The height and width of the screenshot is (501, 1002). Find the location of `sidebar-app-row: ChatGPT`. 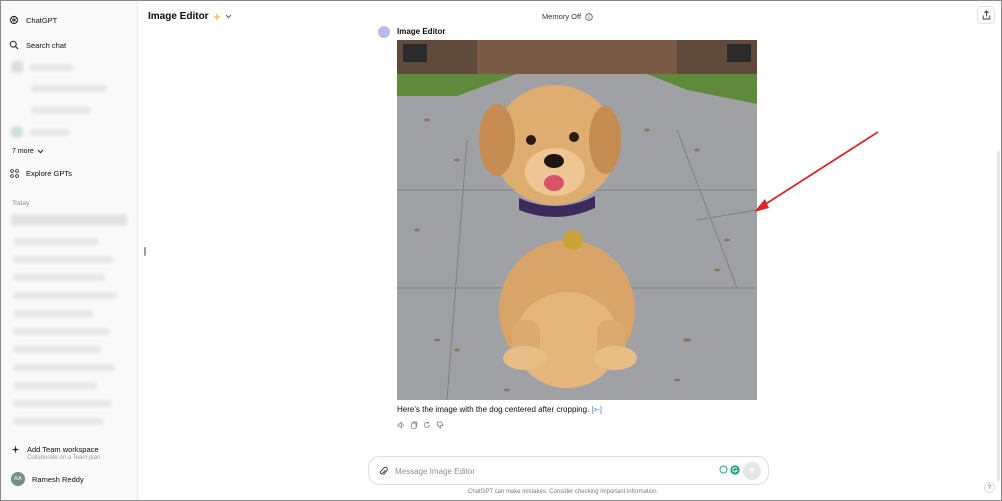

sidebar-app-row: ChatGPT is located at coordinates (69, 20).